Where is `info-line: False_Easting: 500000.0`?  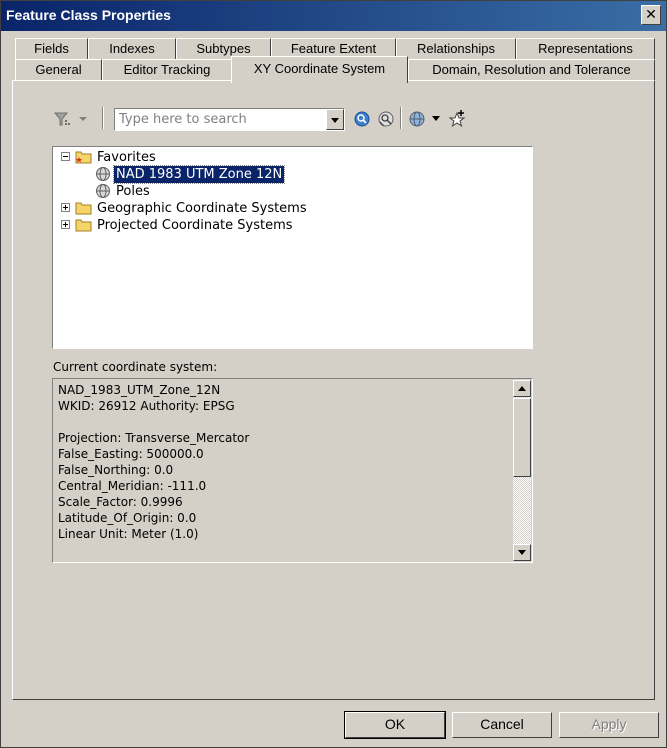 info-line: False_Easting: 500000.0 is located at coordinates (131, 454).